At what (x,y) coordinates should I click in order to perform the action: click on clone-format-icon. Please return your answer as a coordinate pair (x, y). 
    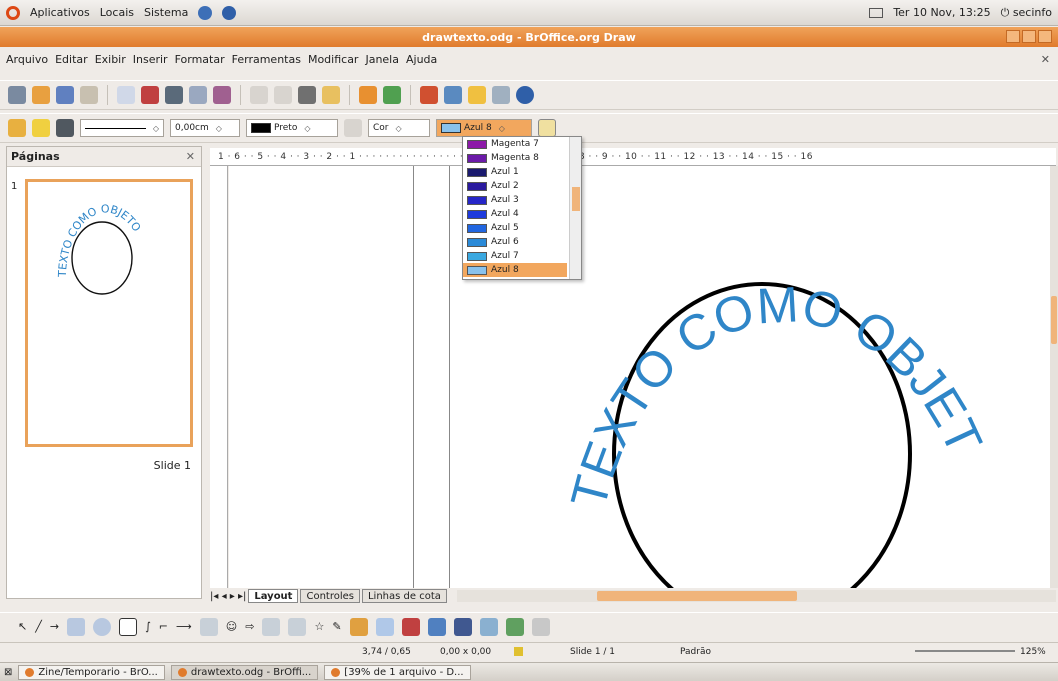
    Looking at the image, I should click on (331, 95).